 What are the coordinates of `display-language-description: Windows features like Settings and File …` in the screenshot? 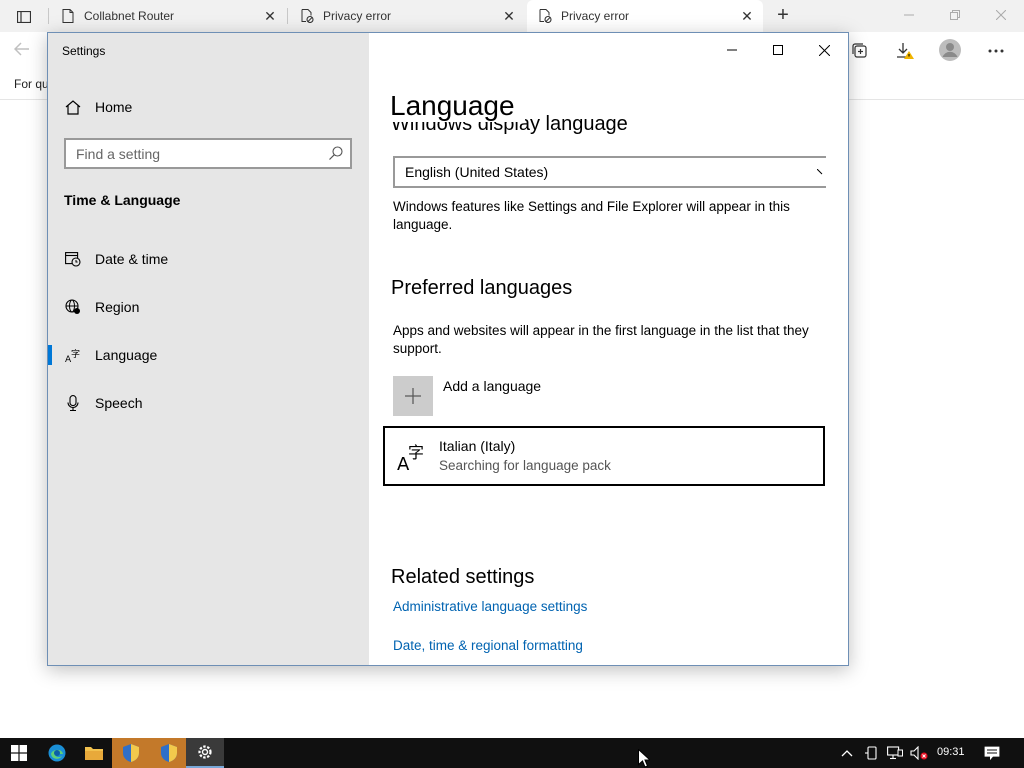 It's located at (591, 215).